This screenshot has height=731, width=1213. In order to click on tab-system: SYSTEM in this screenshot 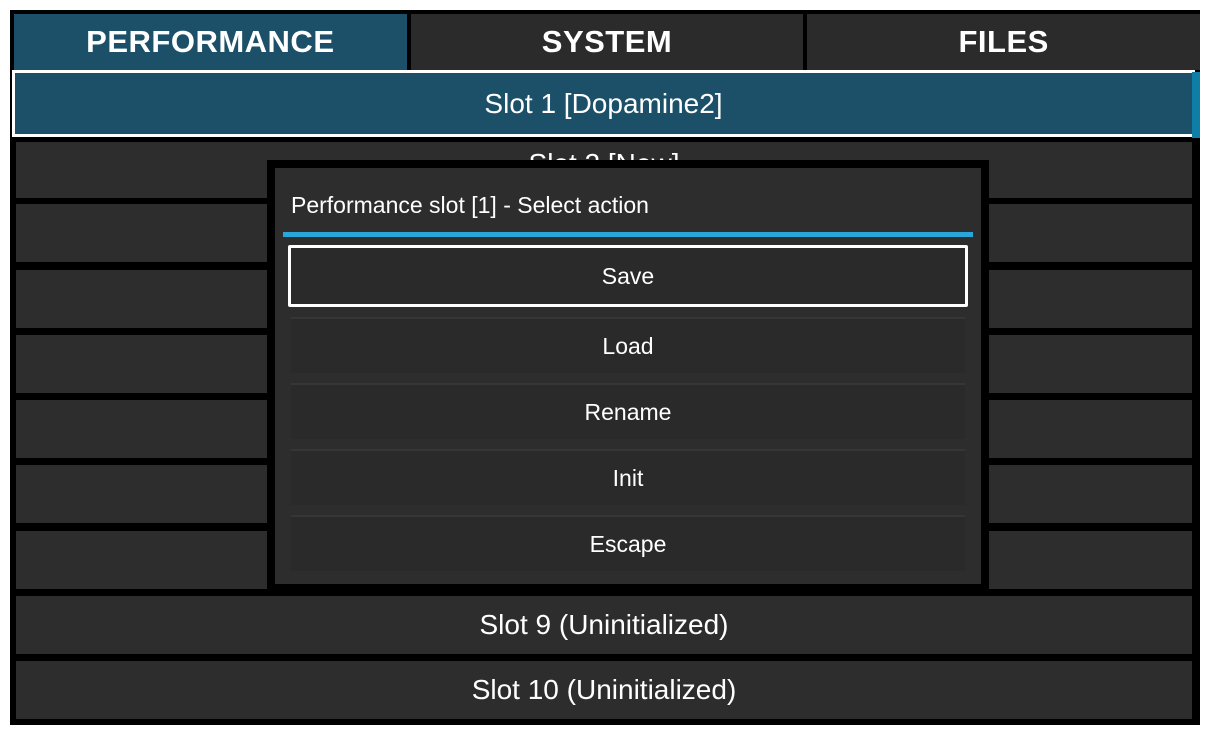, I will do `click(607, 42)`.